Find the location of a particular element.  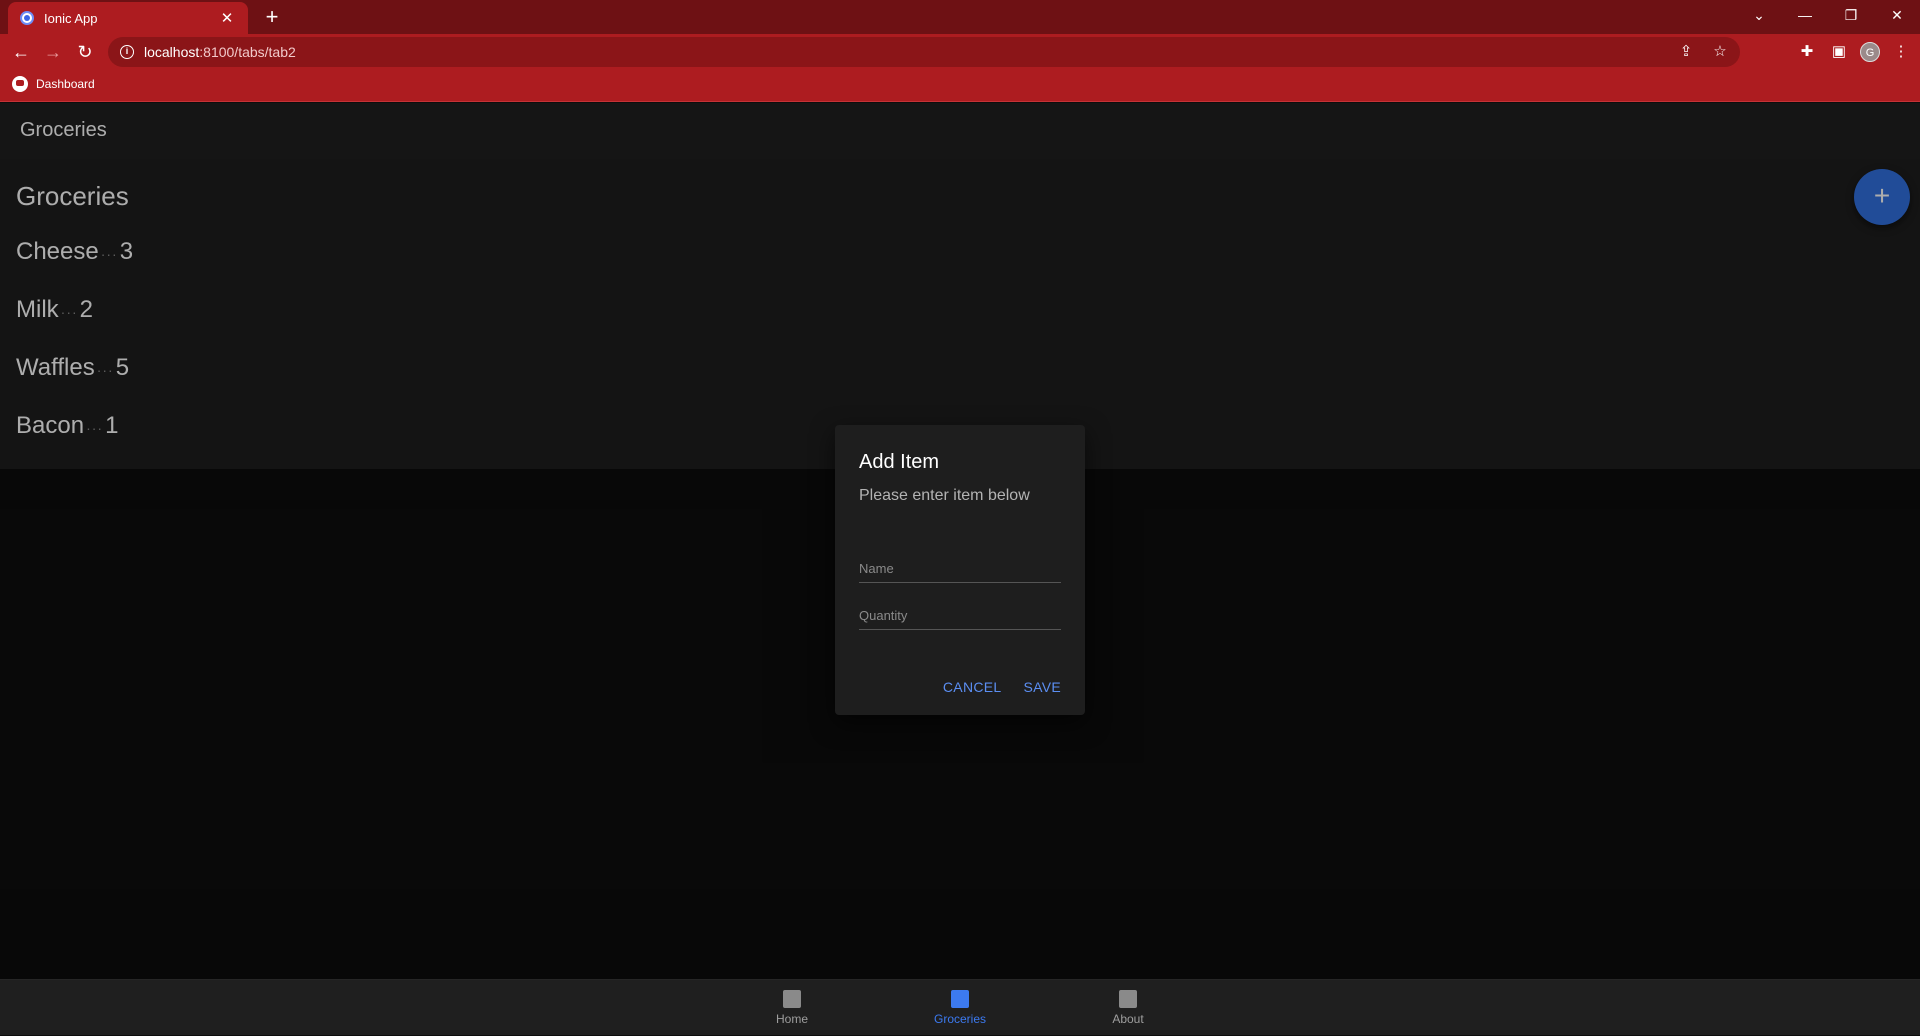

back-arrow-icon: ← is located at coordinates (21, 52).